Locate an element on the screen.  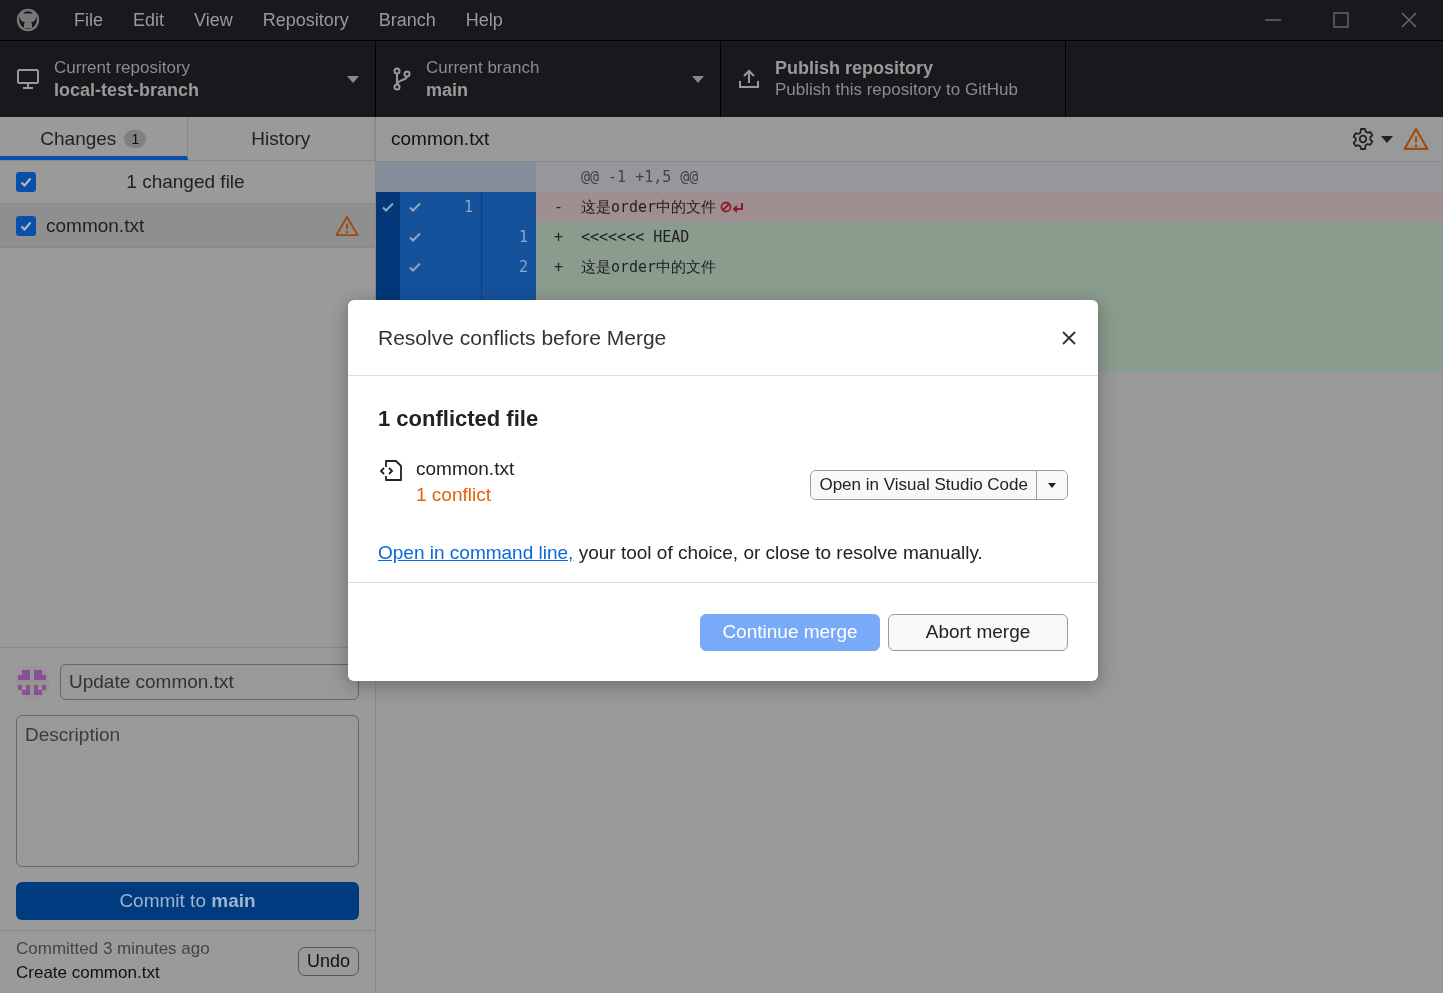
commit-button: Commit to main is located at coordinates (187, 901).